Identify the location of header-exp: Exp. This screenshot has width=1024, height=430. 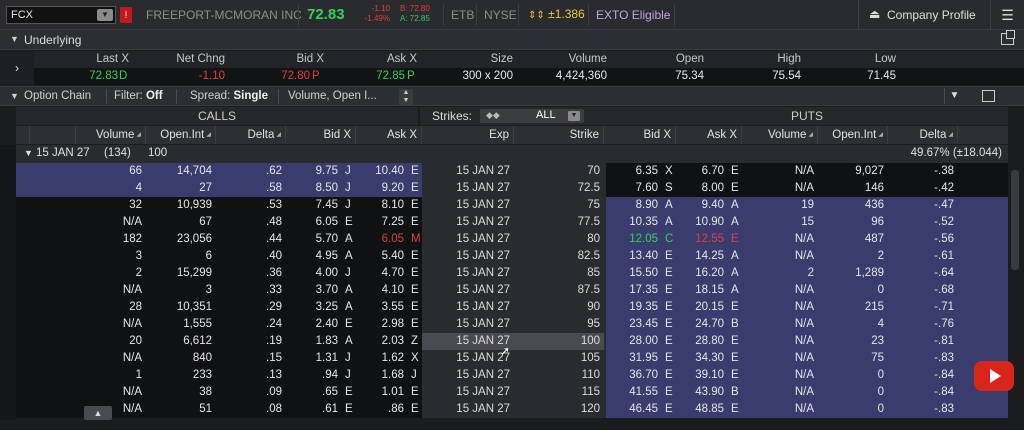
(468, 135).